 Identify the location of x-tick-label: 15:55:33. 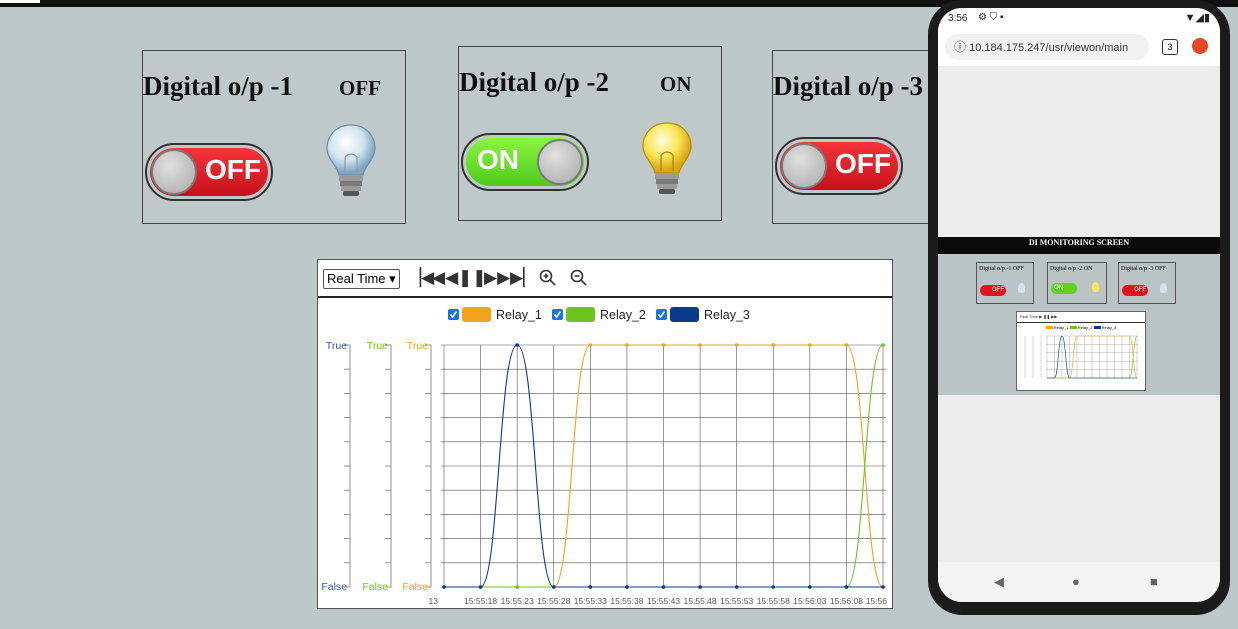
(590, 601).